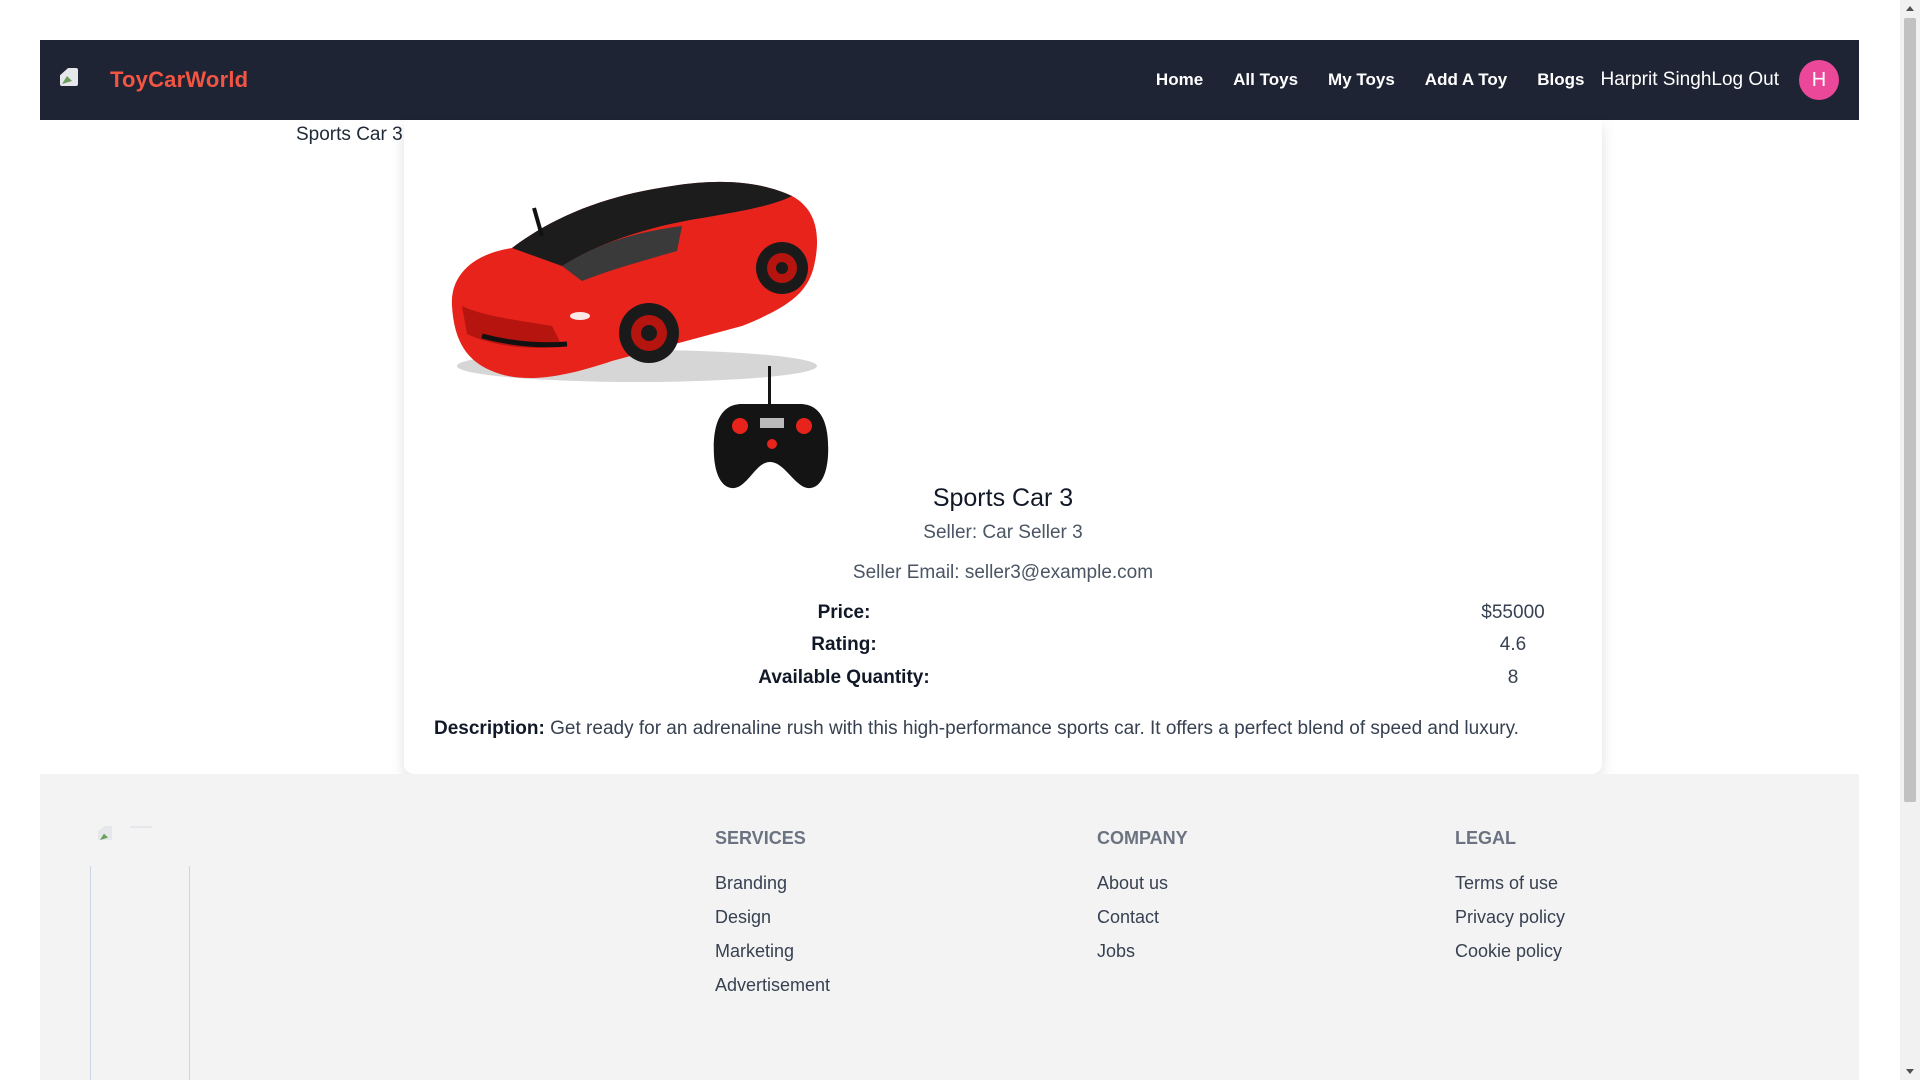  What do you see at coordinates (1513, 612) in the screenshot?
I see `price-value: $55000` at bounding box center [1513, 612].